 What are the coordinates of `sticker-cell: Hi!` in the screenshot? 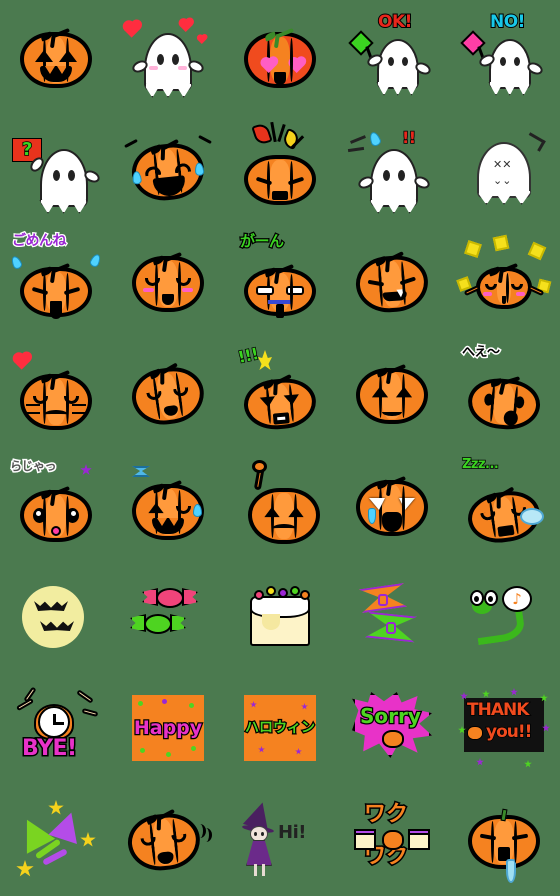 It's located at (280, 840).